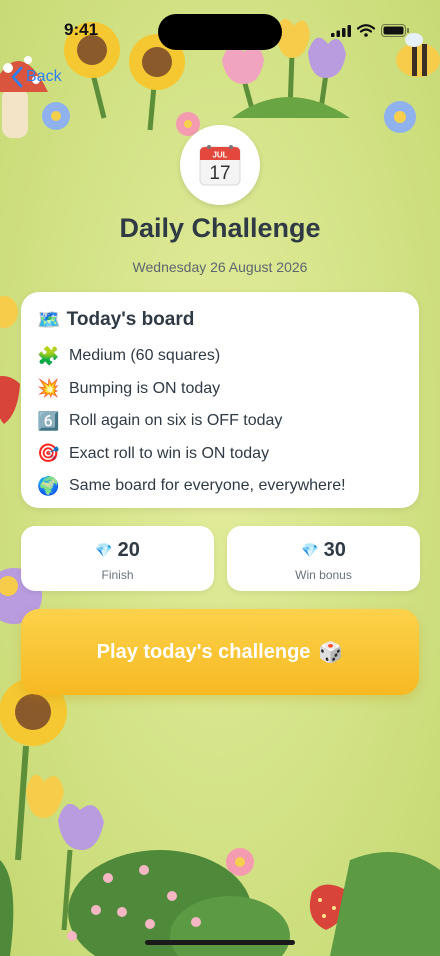  I want to click on rule-text: Exact roll to win is ON today, so click(169, 453).